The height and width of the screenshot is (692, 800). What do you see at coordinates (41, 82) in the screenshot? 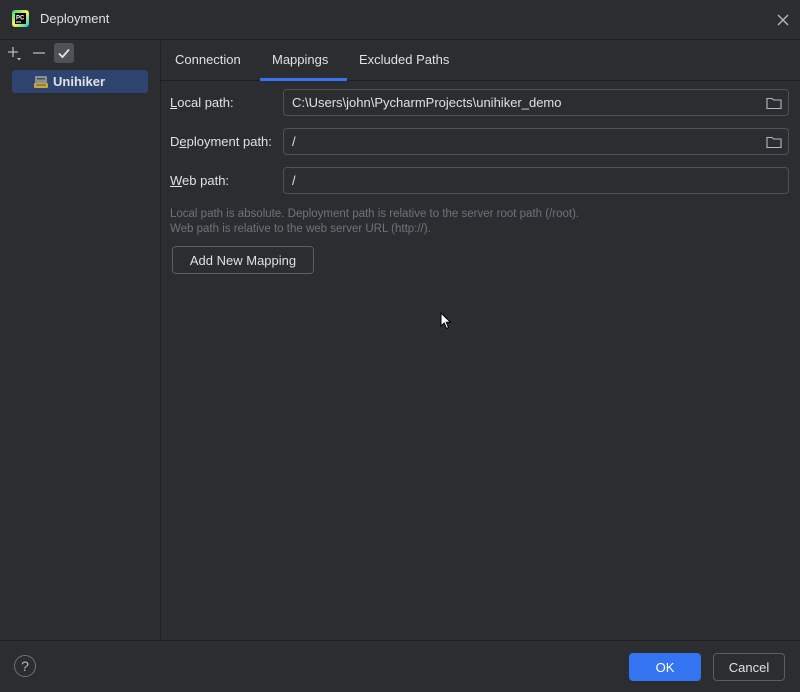
I see `sftp-server-icon` at bounding box center [41, 82].